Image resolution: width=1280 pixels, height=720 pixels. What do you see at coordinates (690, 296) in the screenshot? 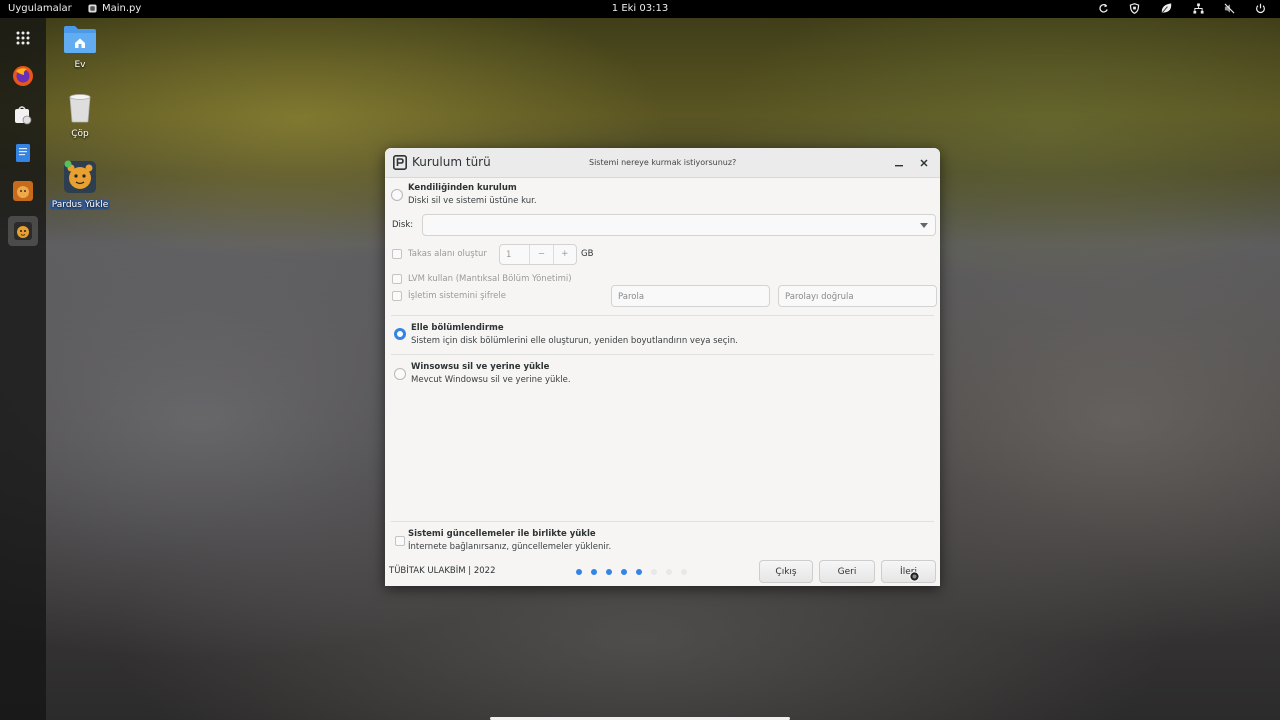
I see `password-field: Parola` at bounding box center [690, 296].